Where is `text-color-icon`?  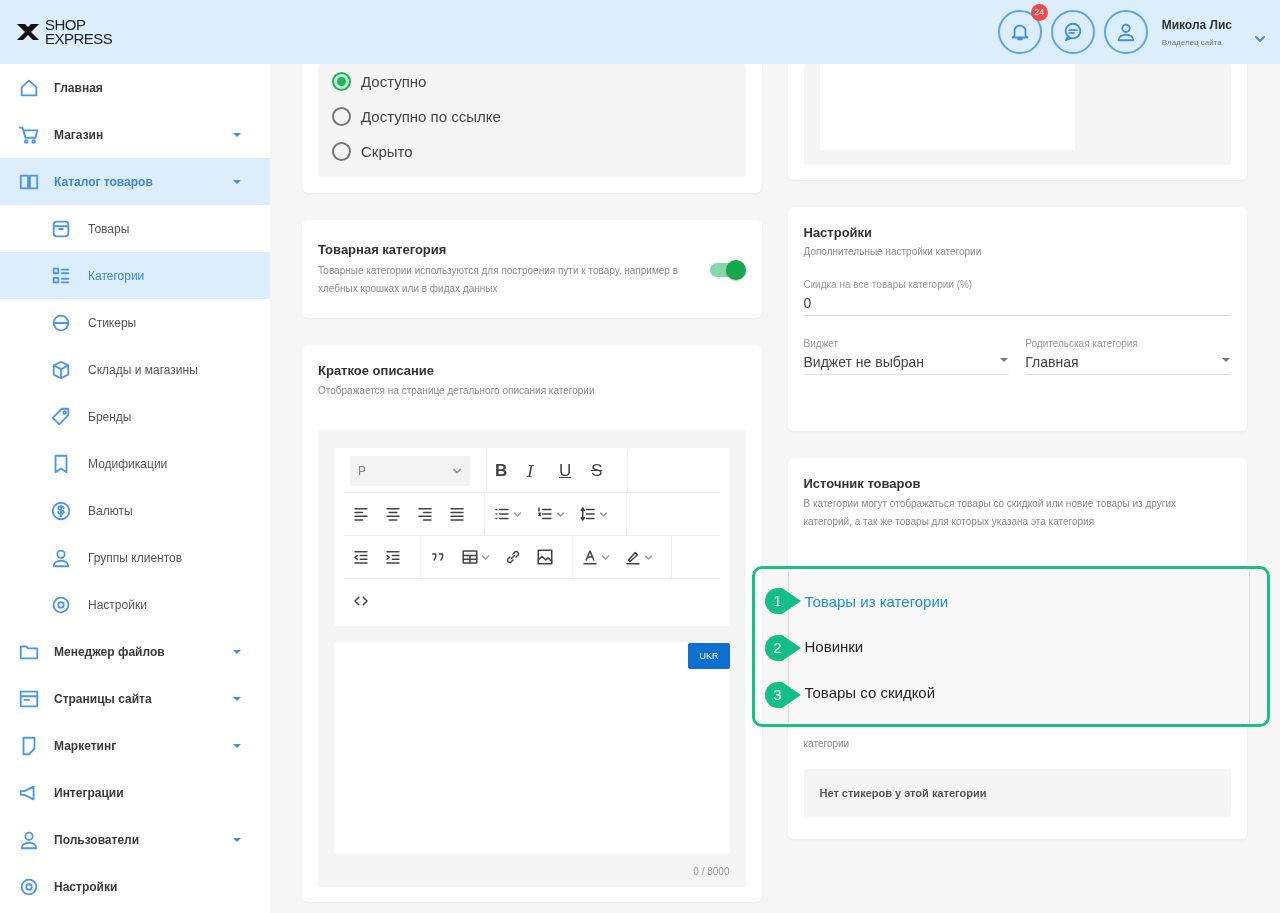
text-color-icon is located at coordinates (590, 557).